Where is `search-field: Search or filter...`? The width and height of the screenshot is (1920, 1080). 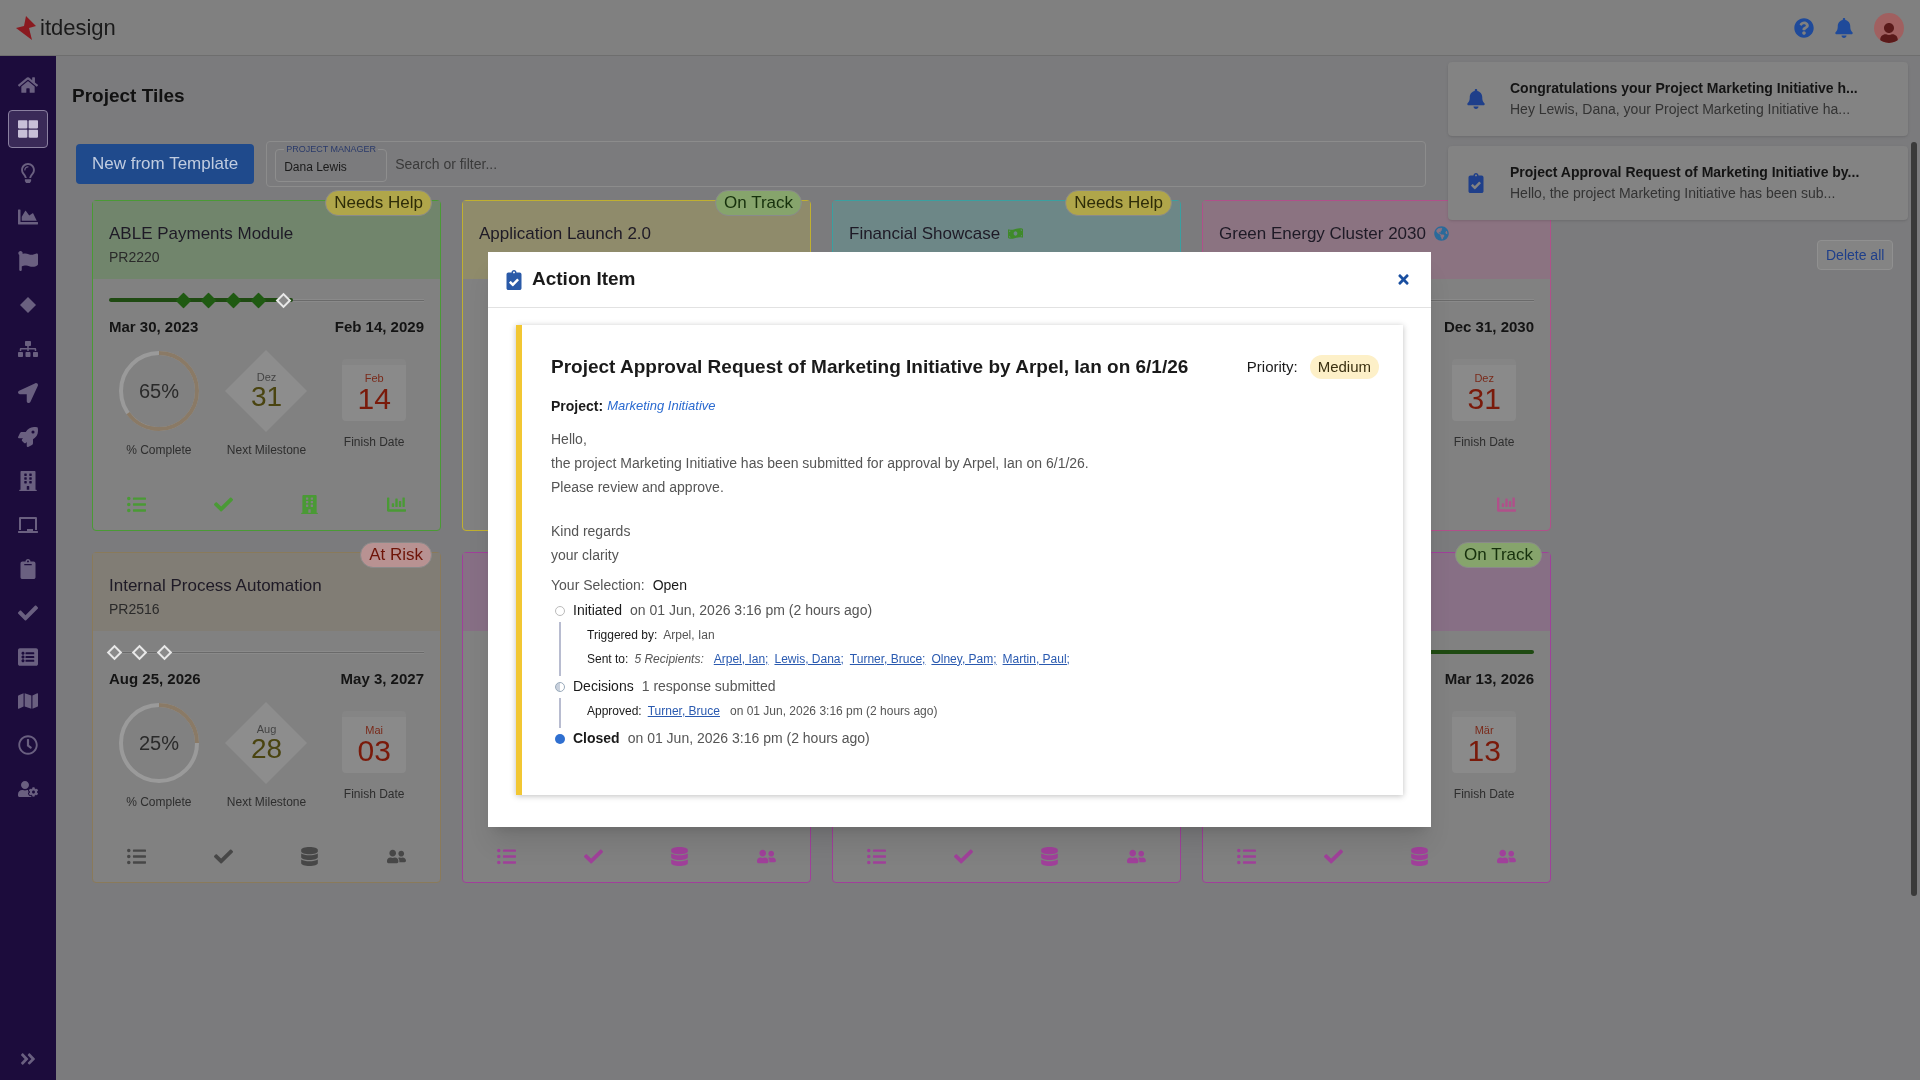 search-field: Search or filter... is located at coordinates (906, 164).